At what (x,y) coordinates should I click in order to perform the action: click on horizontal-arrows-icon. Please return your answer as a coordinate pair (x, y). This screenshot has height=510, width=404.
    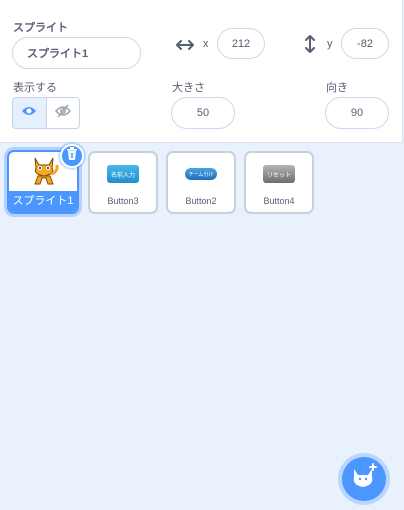
    Looking at the image, I should click on (185, 45).